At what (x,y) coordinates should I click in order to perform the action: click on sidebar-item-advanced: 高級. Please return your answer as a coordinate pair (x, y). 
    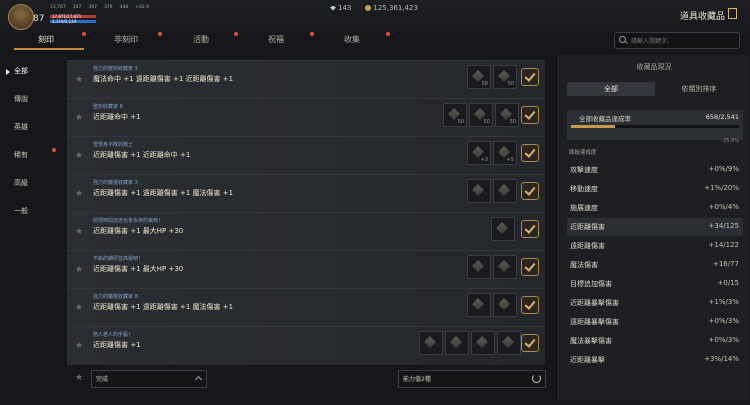
    Looking at the image, I should click on (31, 183).